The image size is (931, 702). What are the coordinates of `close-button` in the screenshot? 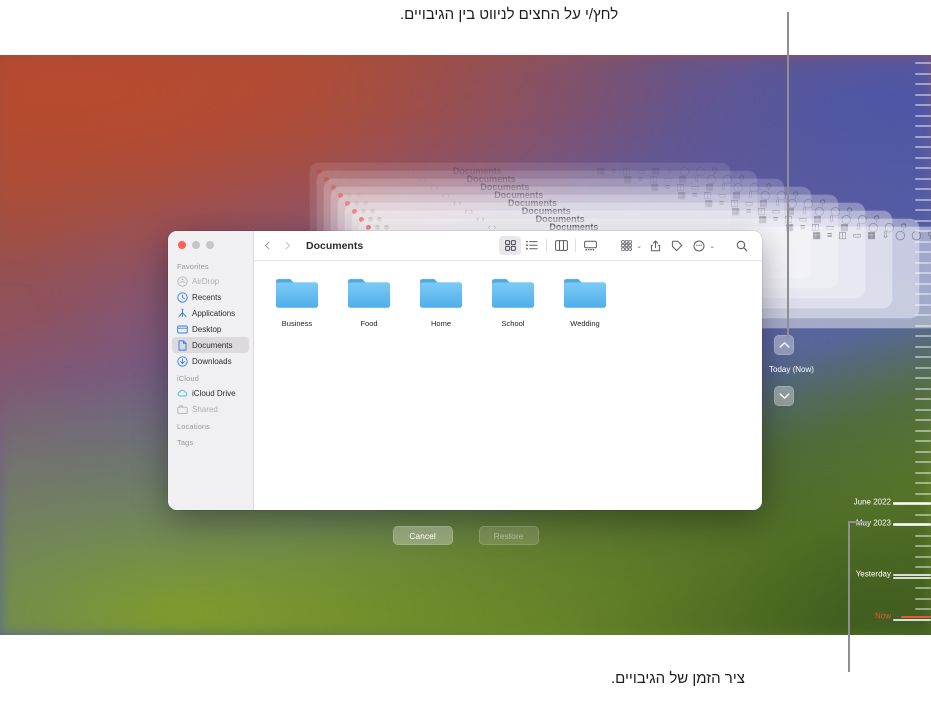 It's located at (182, 245).